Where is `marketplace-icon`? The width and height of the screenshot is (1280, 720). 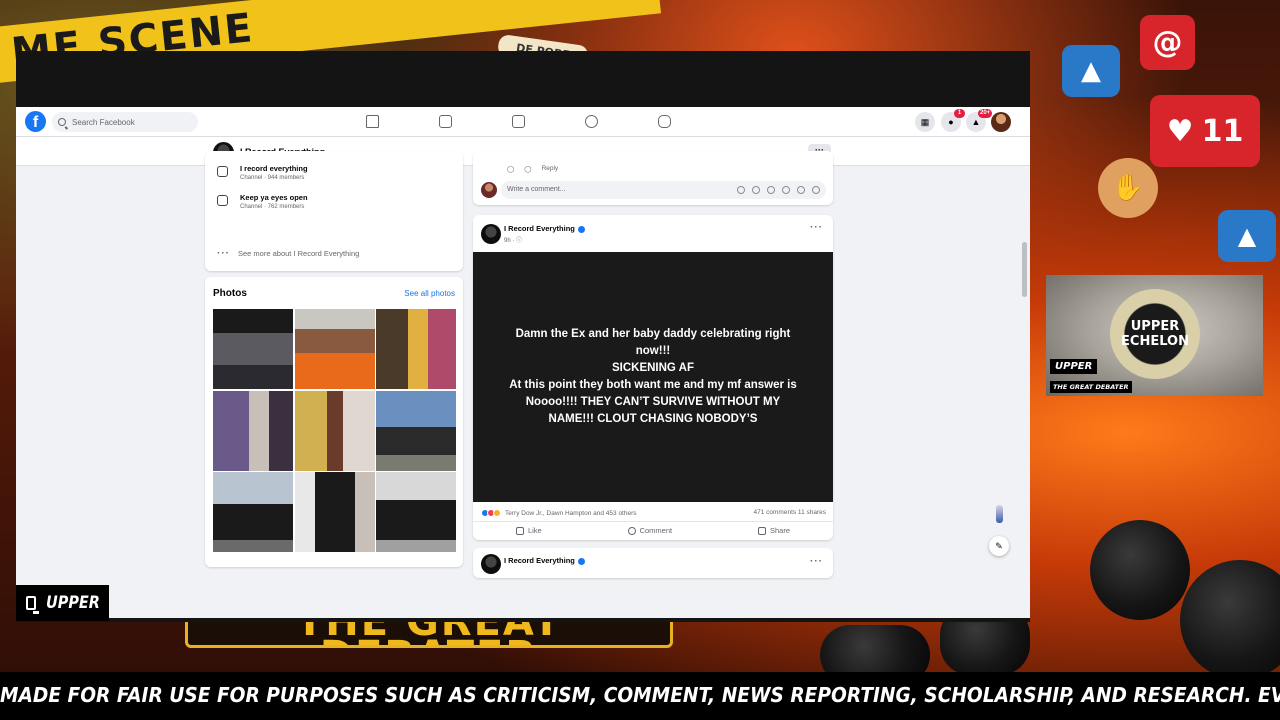
marketplace-icon is located at coordinates (591, 121).